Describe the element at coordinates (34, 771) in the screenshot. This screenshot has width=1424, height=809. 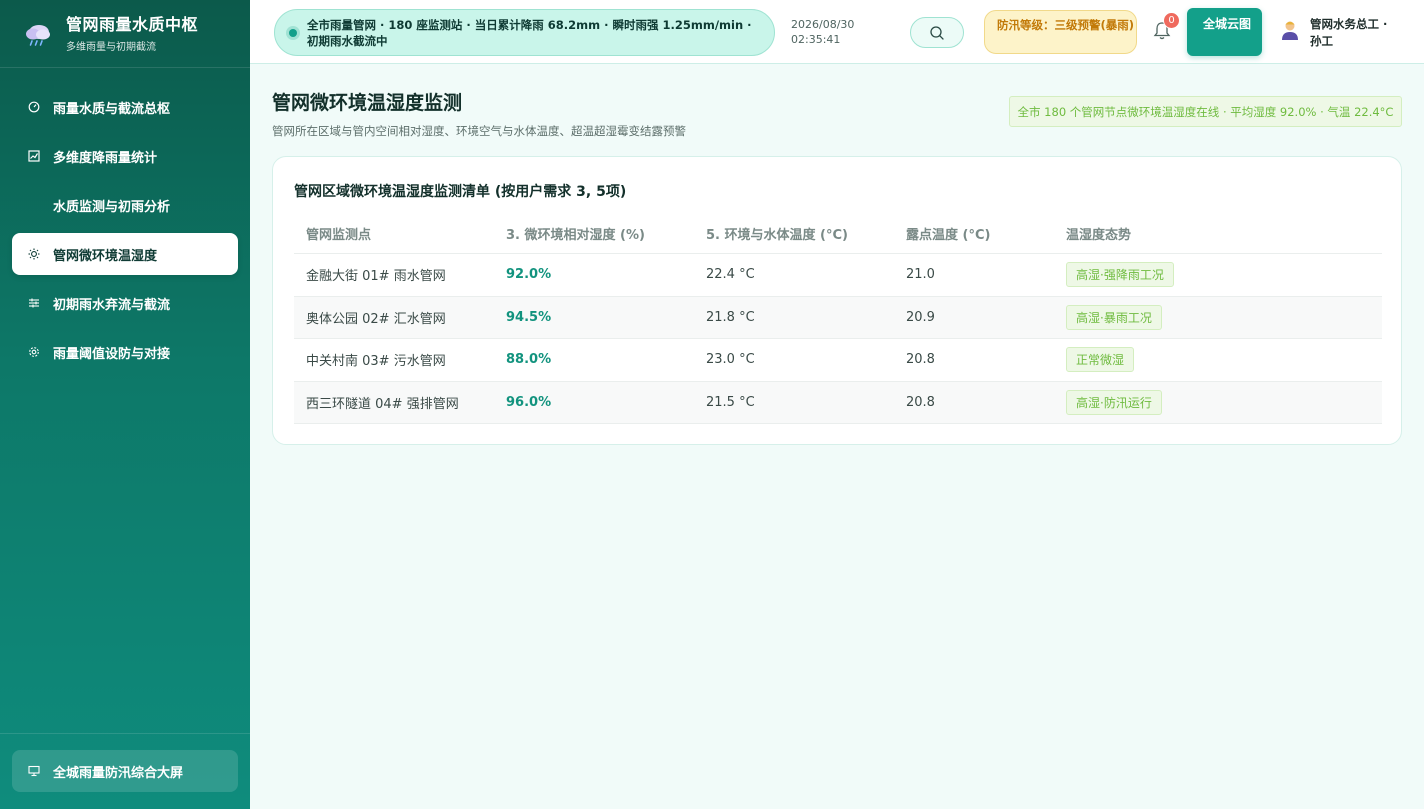
I see `monitor-icon` at that location.